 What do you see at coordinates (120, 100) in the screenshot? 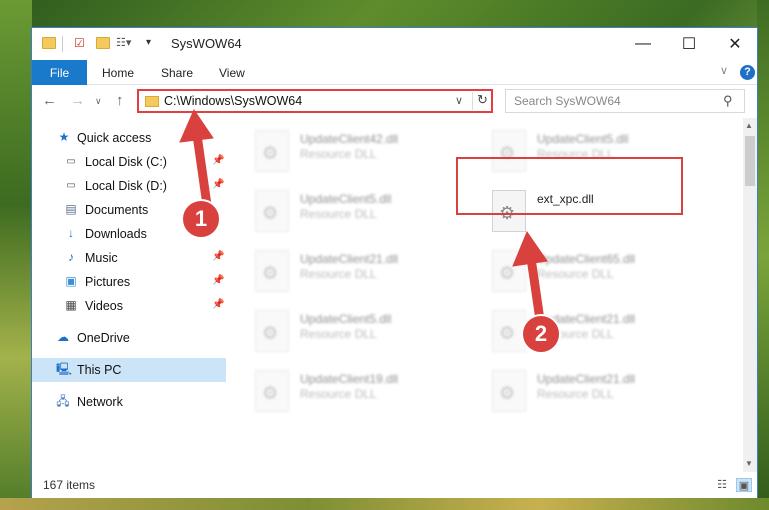
I see `up-arrow-icon: ↑` at bounding box center [120, 100].